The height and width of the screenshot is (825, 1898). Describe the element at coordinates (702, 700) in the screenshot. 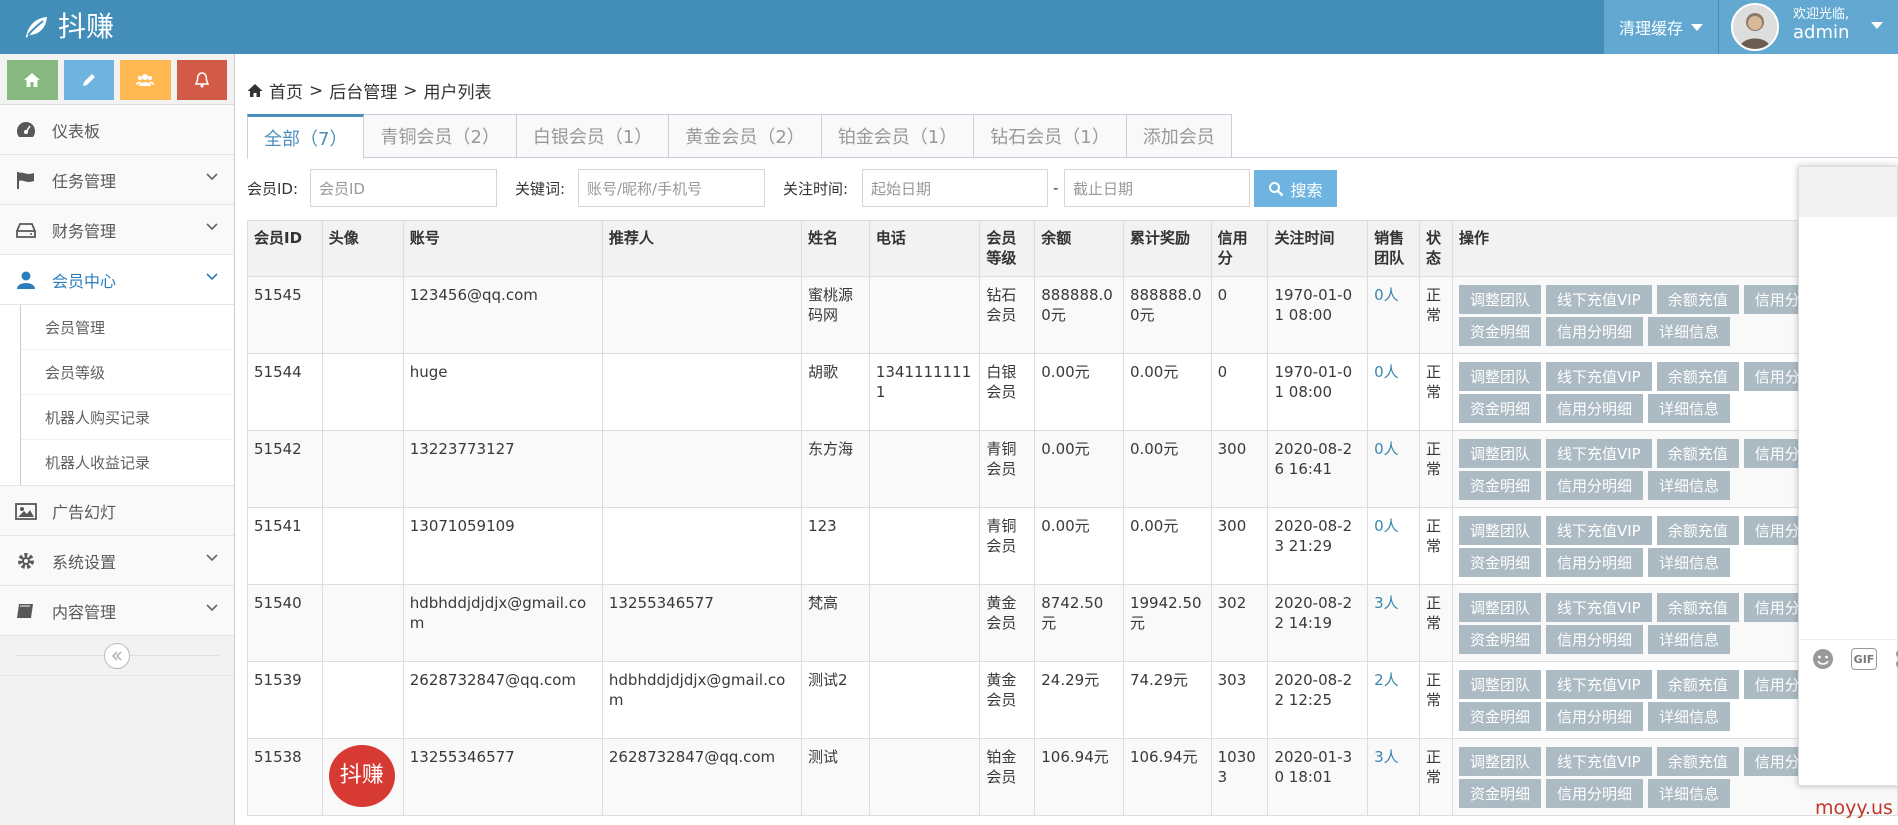

I see `cell-referrer: hdbhddjdjdjx@gmail.com` at that location.